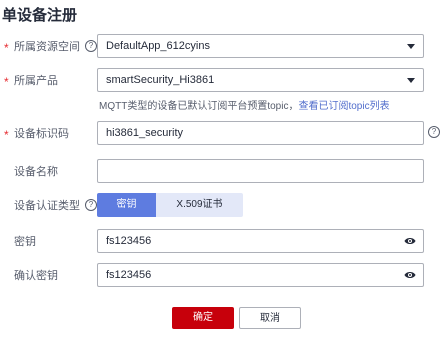 Image resolution: width=445 pixels, height=340 pixels. Describe the element at coordinates (40, 15) in the screenshot. I see `page-title: 单设备注册` at that location.